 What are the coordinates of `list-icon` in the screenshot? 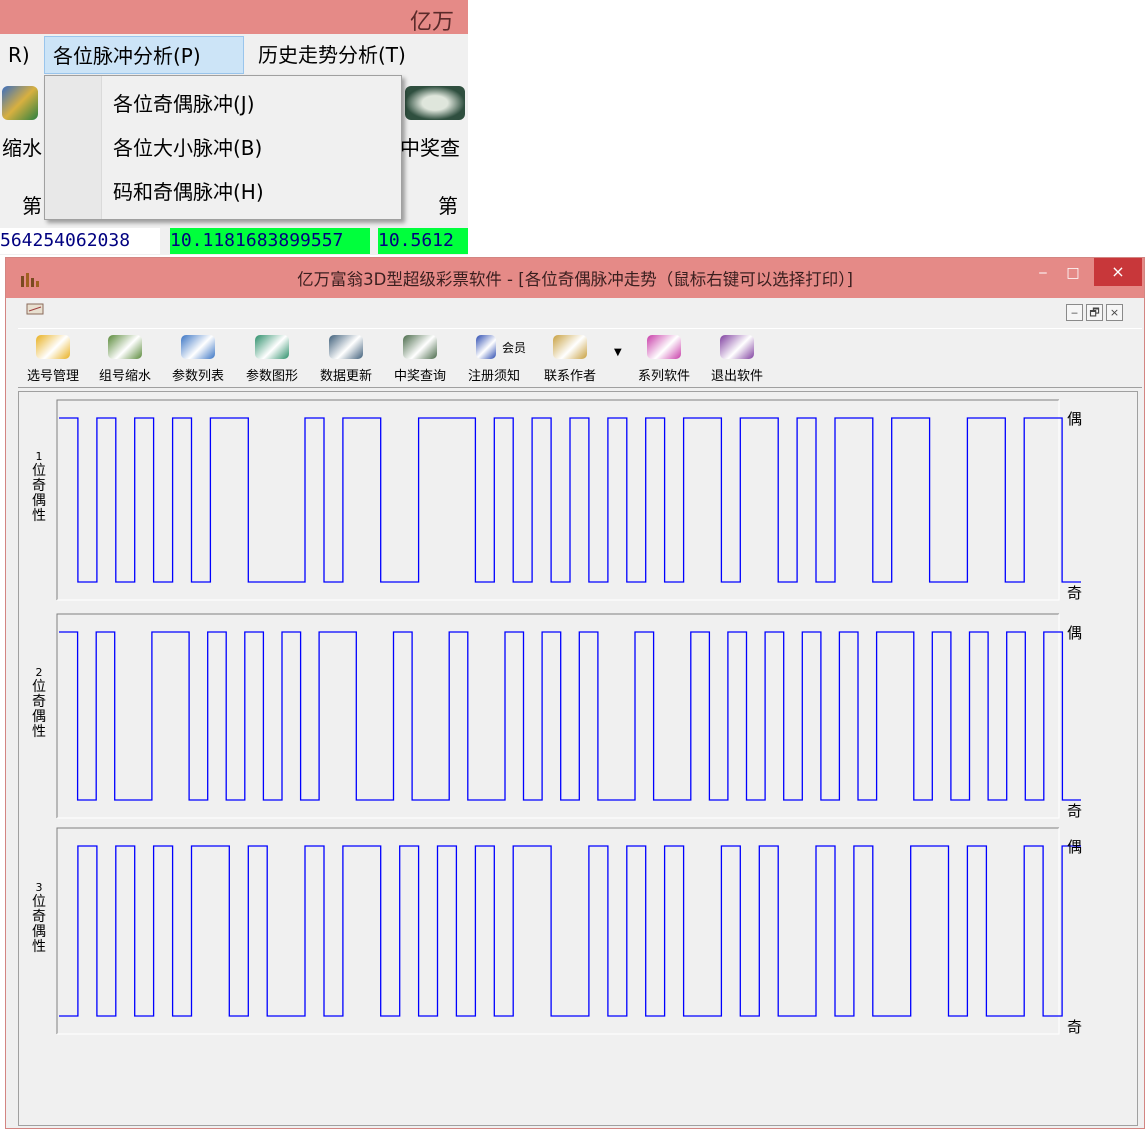 It's located at (198, 347).